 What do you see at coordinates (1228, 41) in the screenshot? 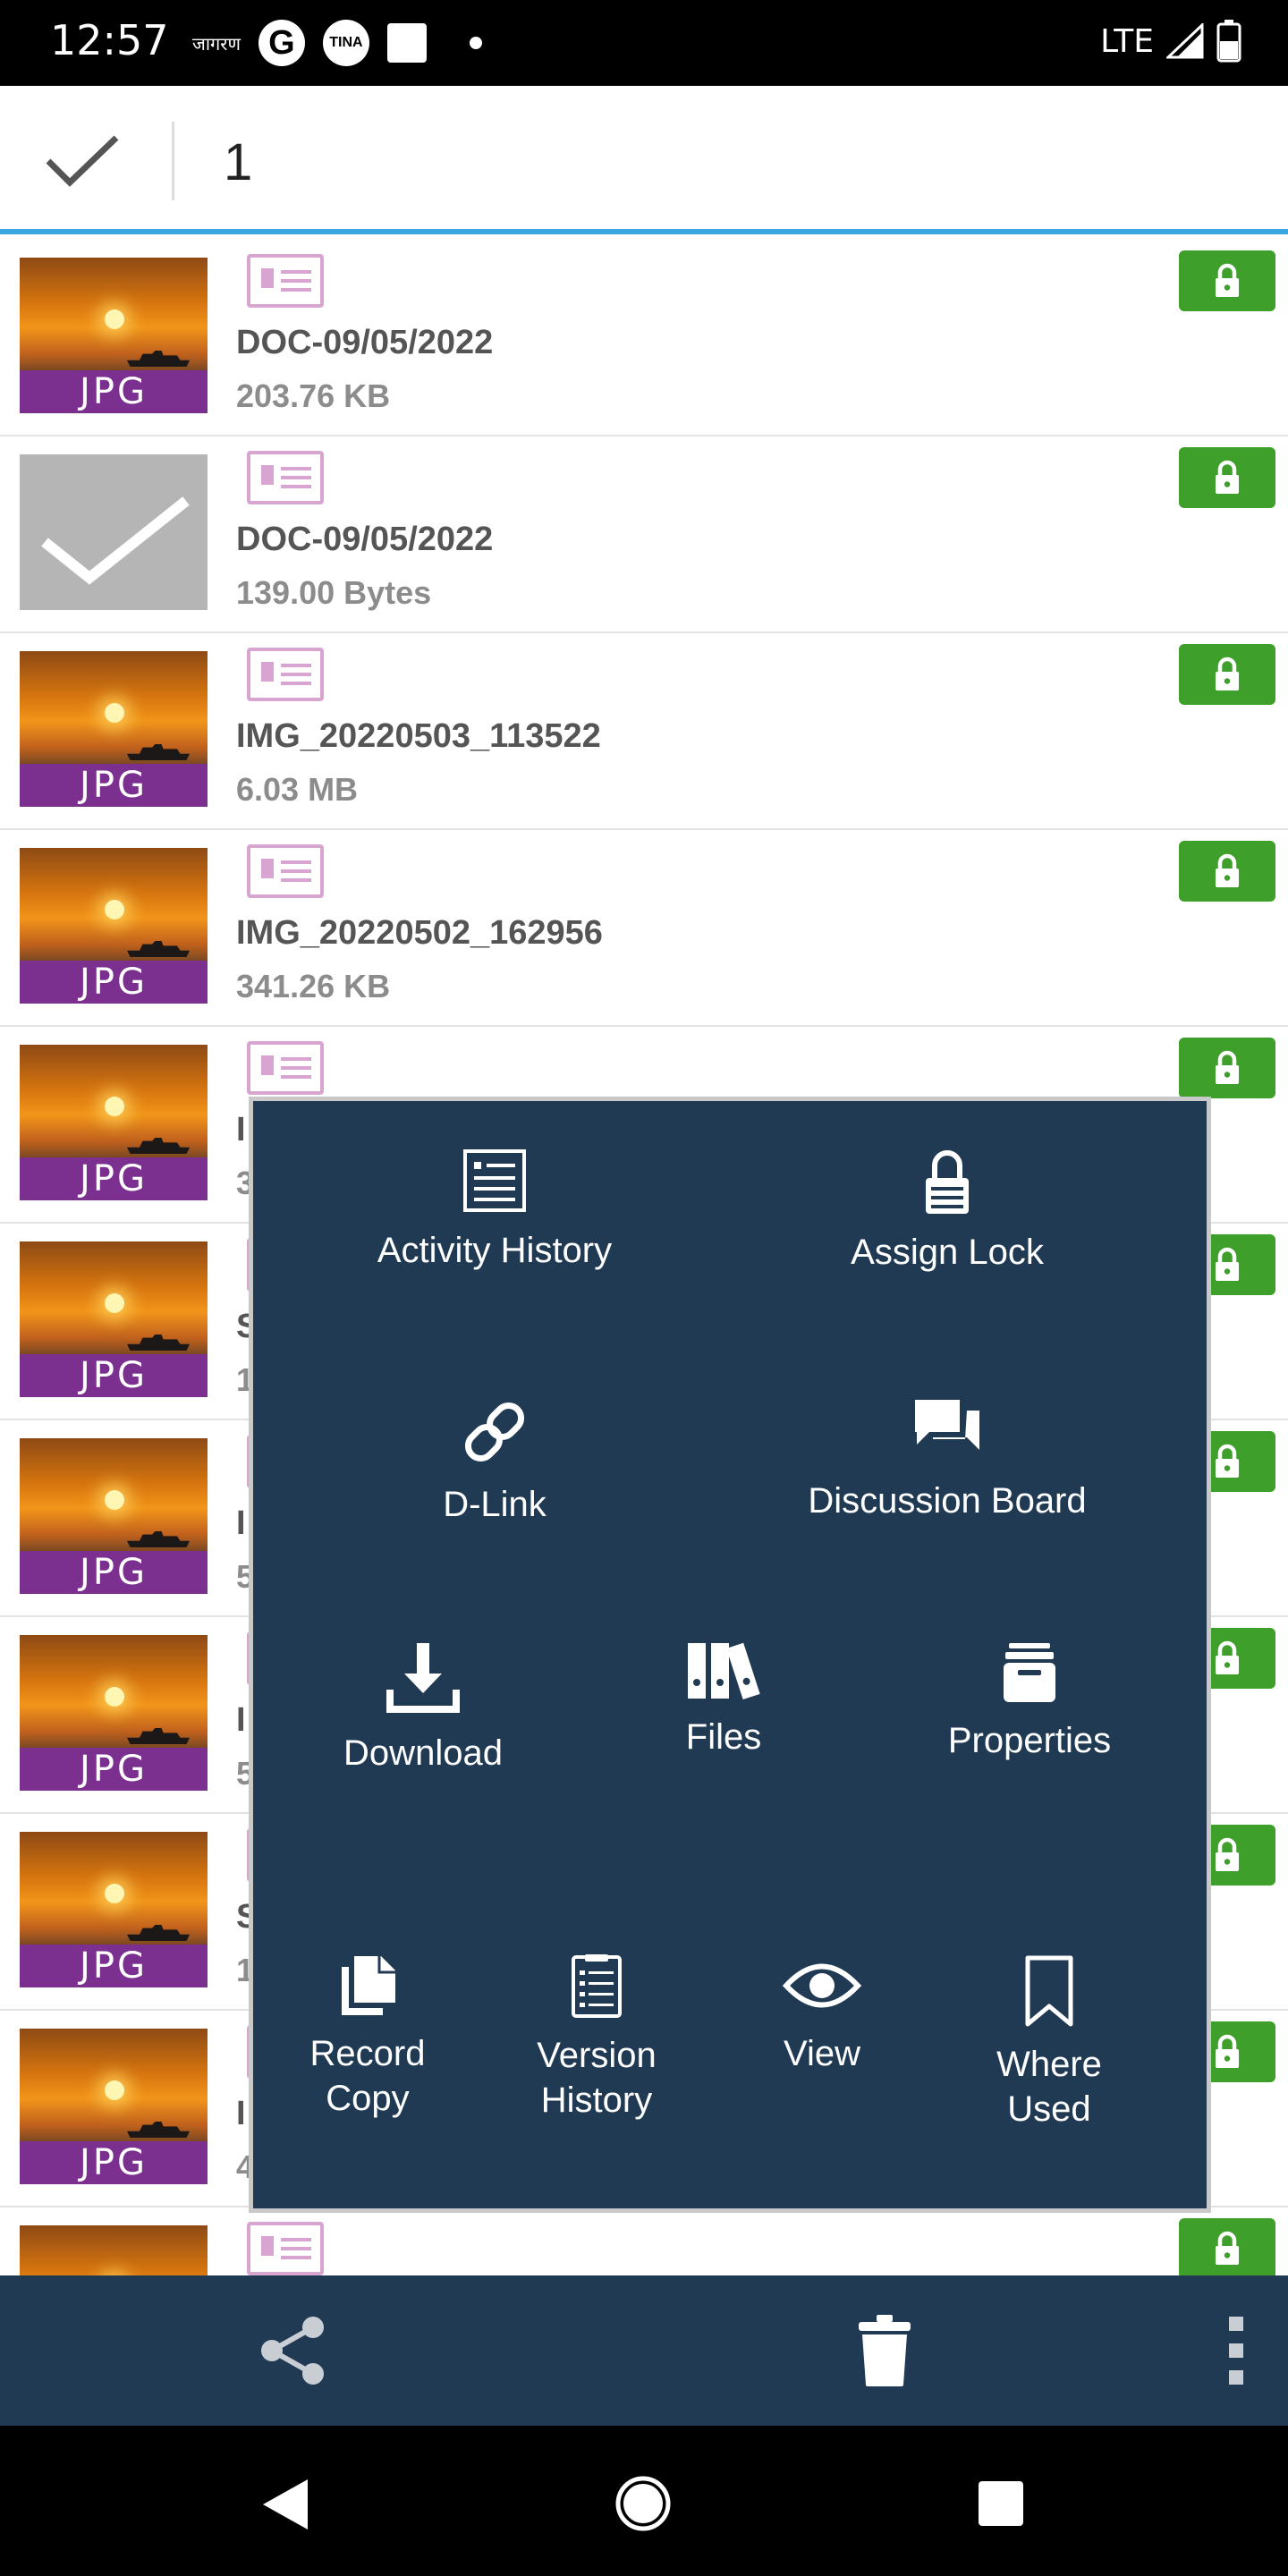
I see `battery-icon` at bounding box center [1228, 41].